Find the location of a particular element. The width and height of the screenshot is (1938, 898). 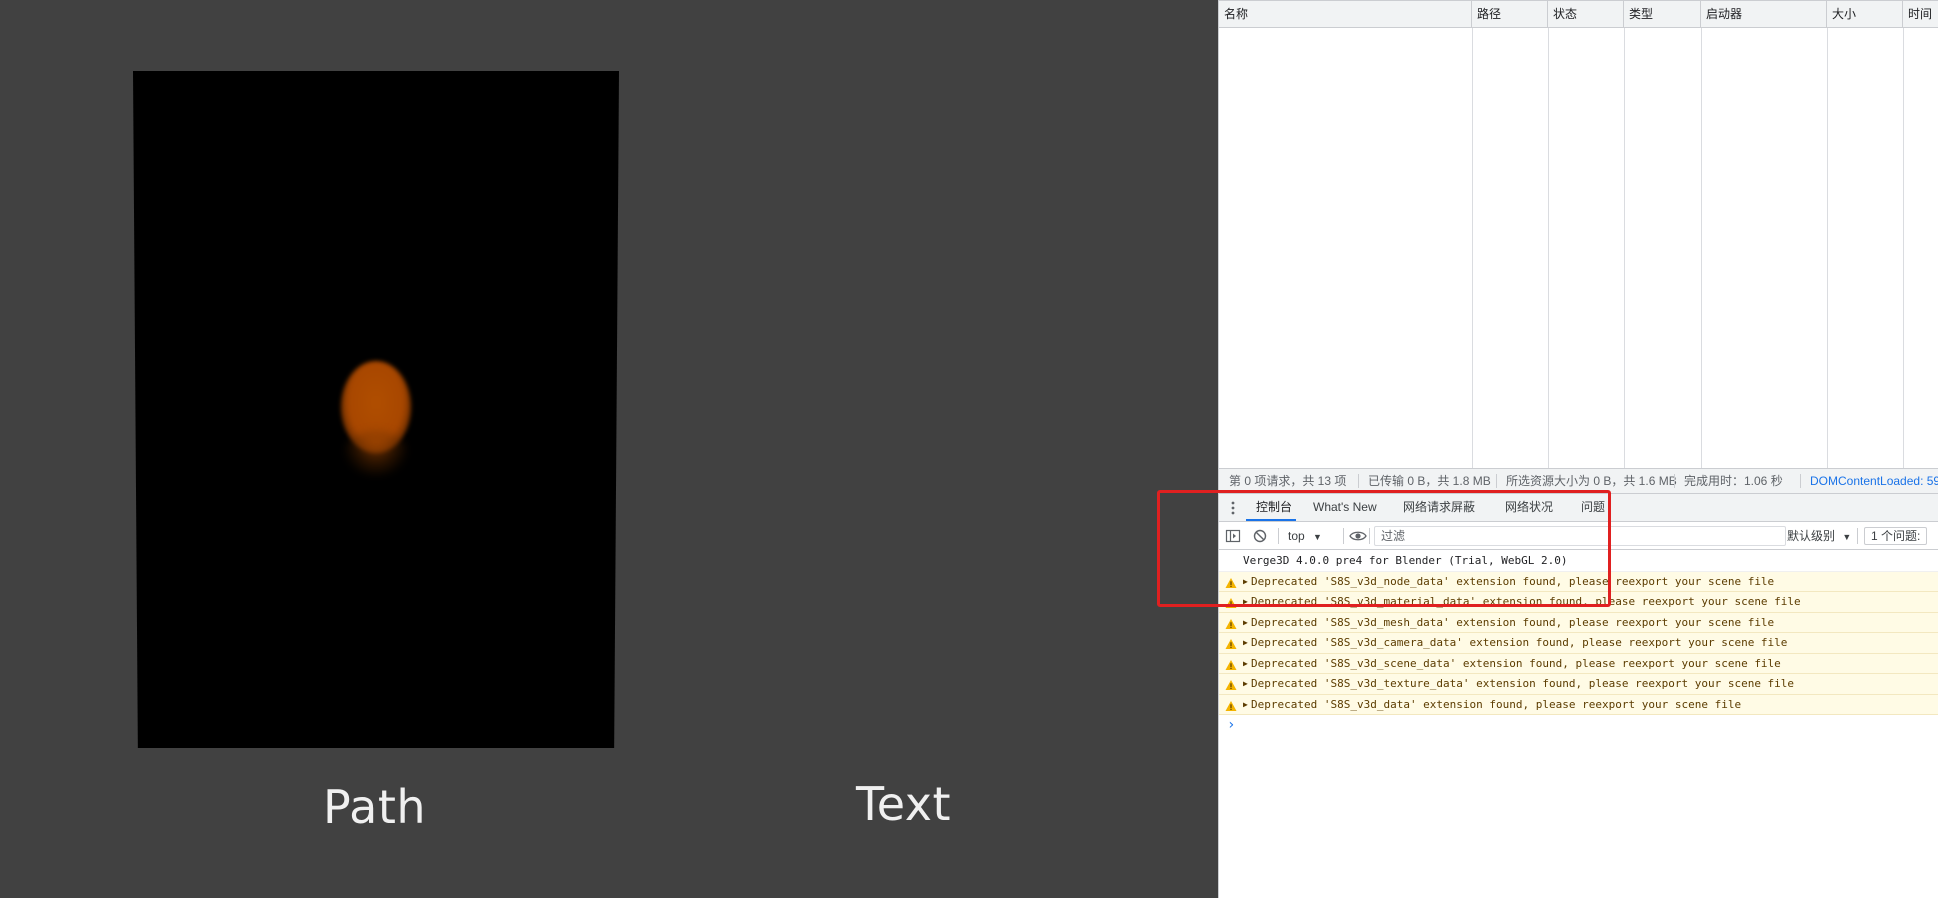

context-selector: top ▼ is located at coordinates (1305, 536).